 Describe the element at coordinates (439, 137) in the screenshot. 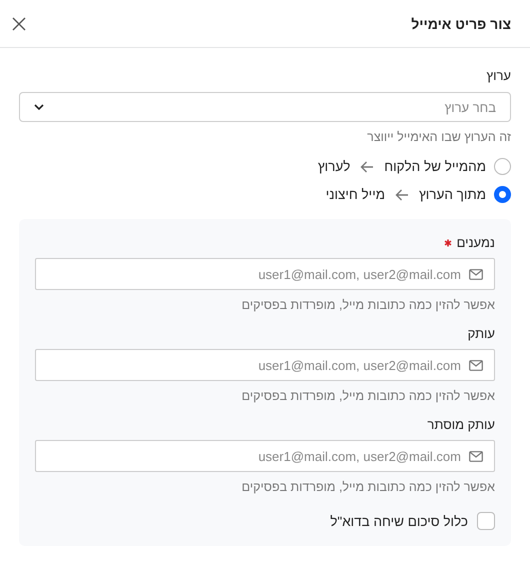

I see `help-text: זה הערוץ שבו האימייל ייווצר` at that location.